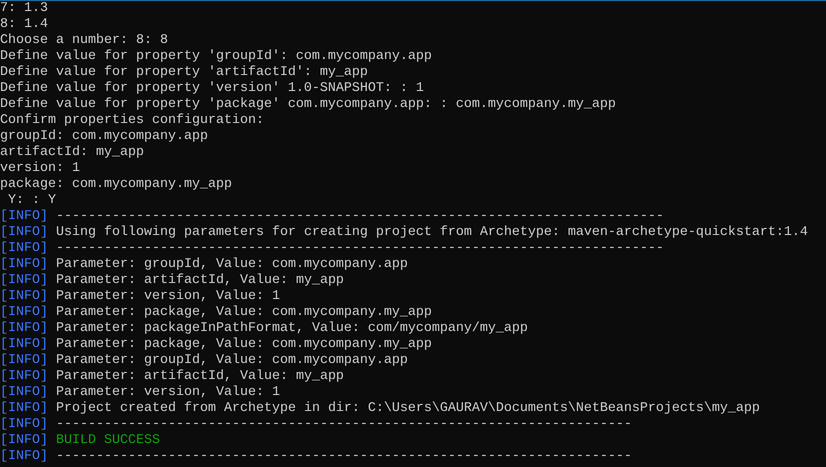  I want to click on terminal-line: version: 1, so click(40, 169).